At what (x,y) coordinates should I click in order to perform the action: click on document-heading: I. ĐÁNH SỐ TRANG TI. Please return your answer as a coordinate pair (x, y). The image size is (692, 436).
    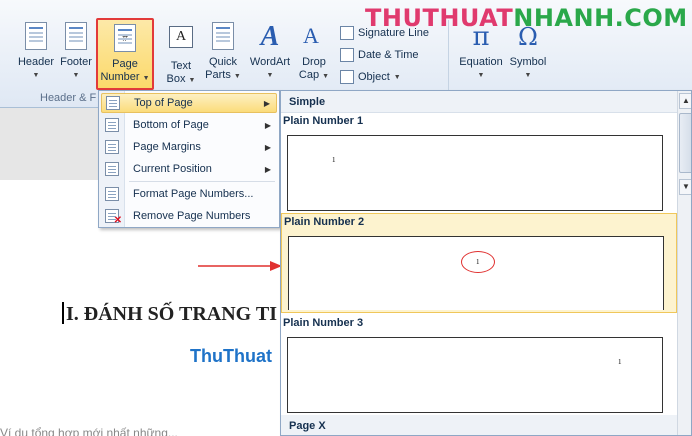
    Looking at the image, I should click on (169, 314).